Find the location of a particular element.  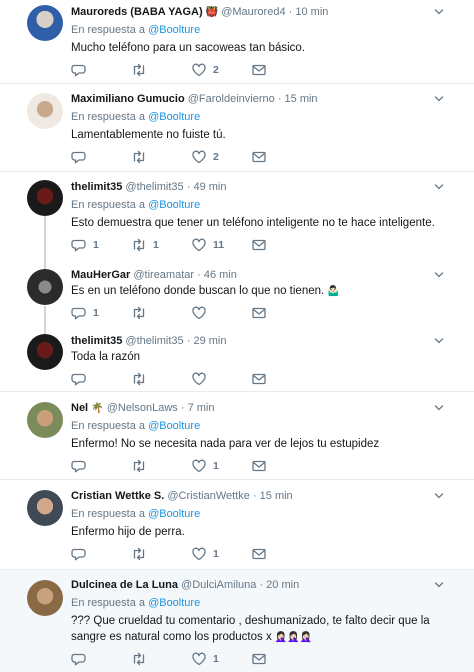

reply-count: 1 is located at coordinates (96, 245).